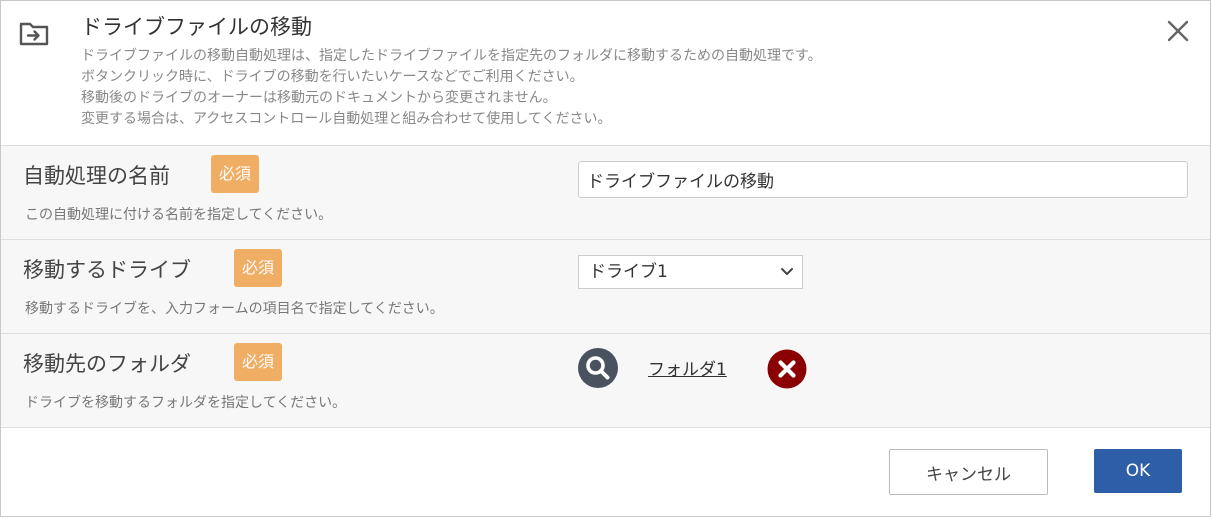  What do you see at coordinates (1178, 31) in the screenshot?
I see `close-icon` at bounding box center [1178, 31].